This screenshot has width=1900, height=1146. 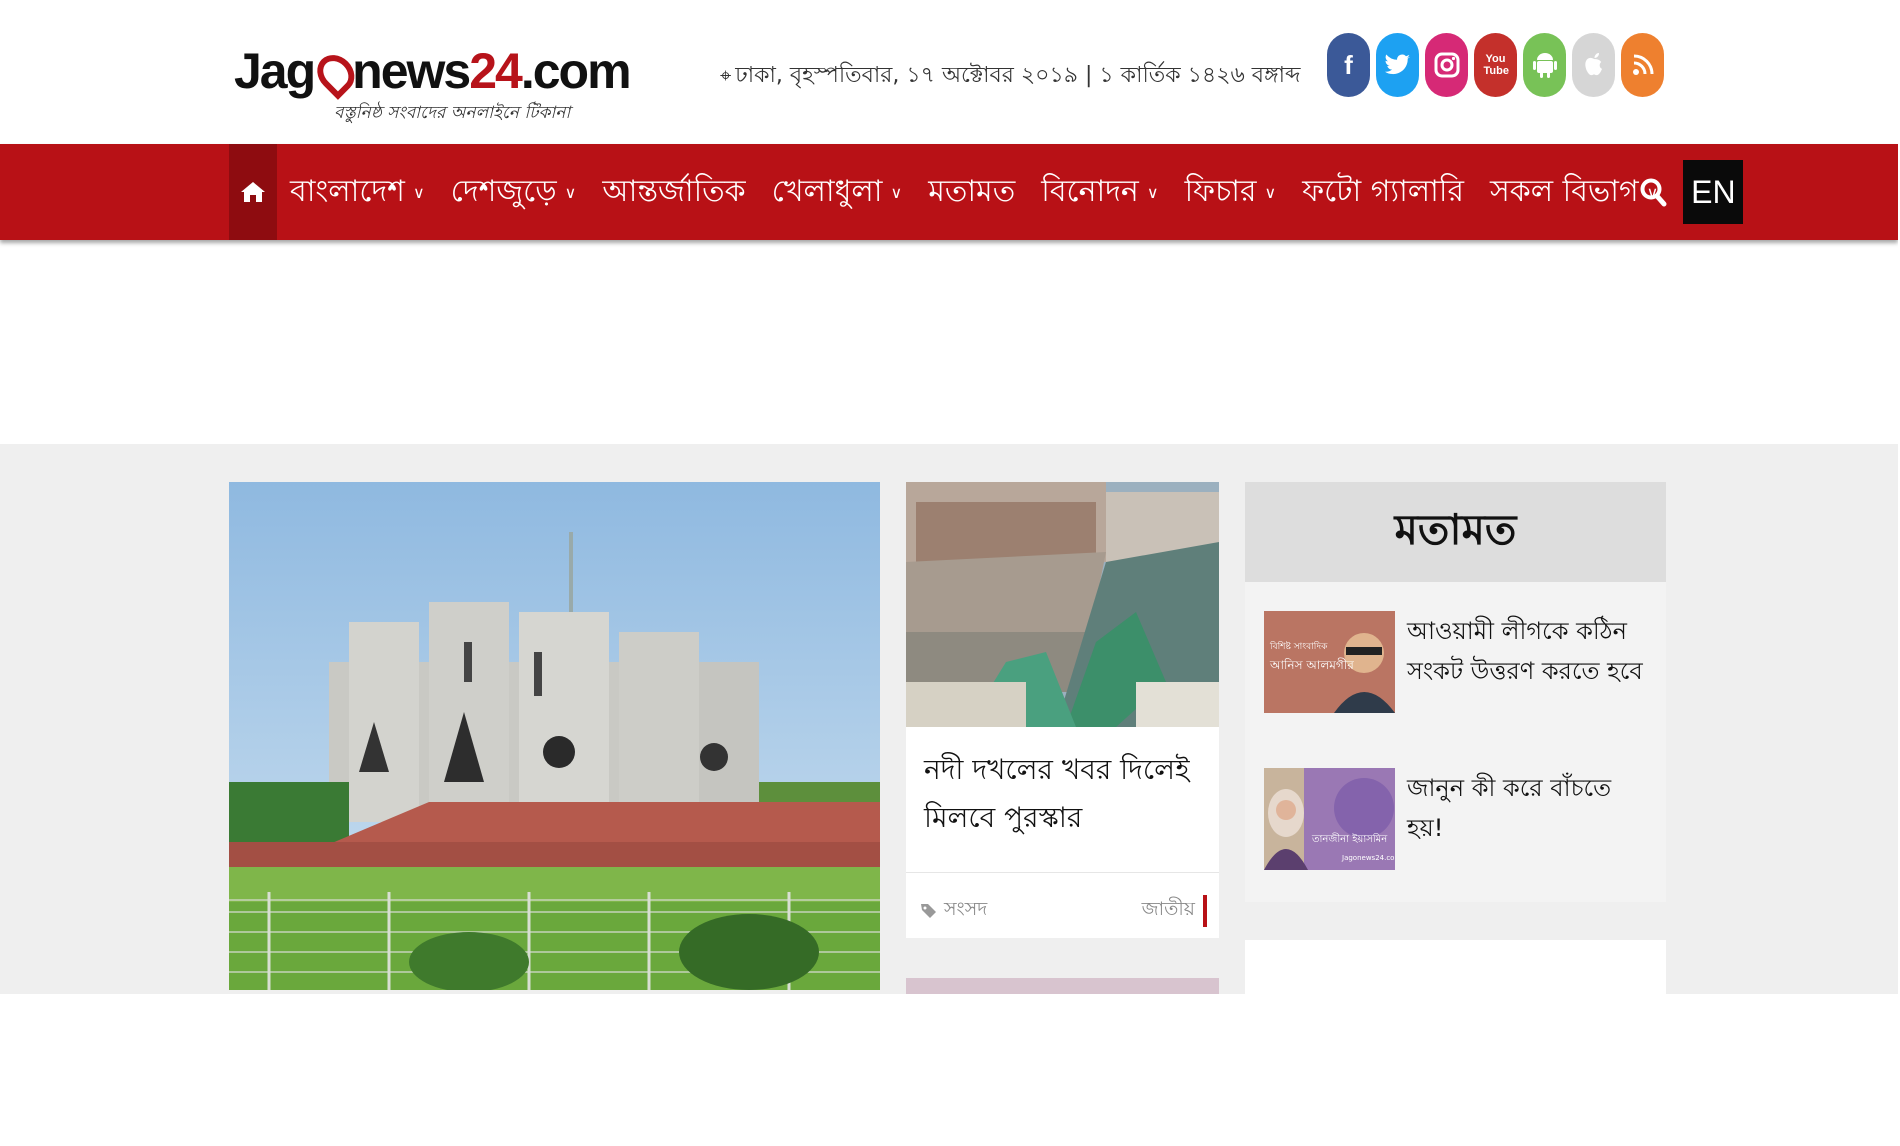 What do you see at coordinates (1062, 905) in the screenshot?
I see `news-card-footer: সংসদ জাতীয়` at bounding box center [1062, 905].